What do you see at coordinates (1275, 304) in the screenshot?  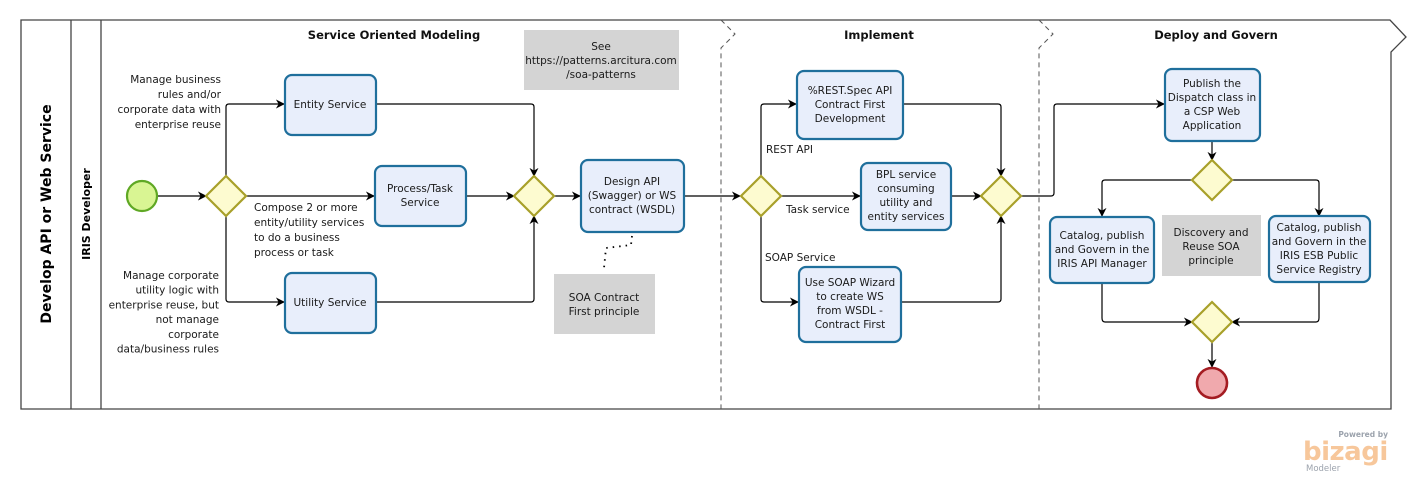 I see `flow-esb-to-gateway6` at bounding box center [1275, 304].